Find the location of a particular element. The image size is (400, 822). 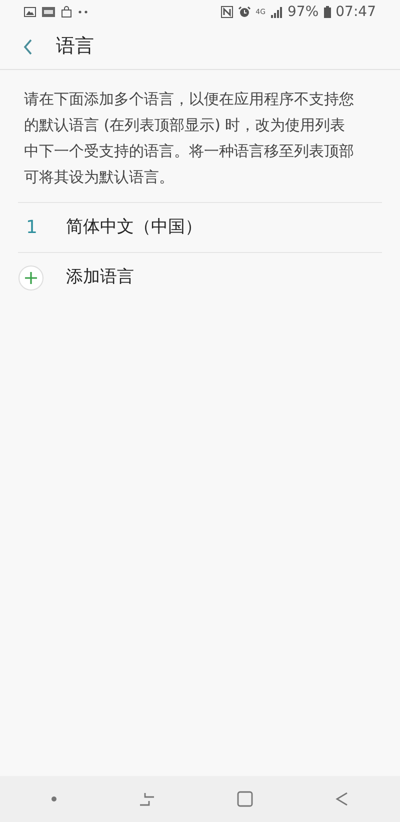

dot-icon is located at coordinates (54, 799).